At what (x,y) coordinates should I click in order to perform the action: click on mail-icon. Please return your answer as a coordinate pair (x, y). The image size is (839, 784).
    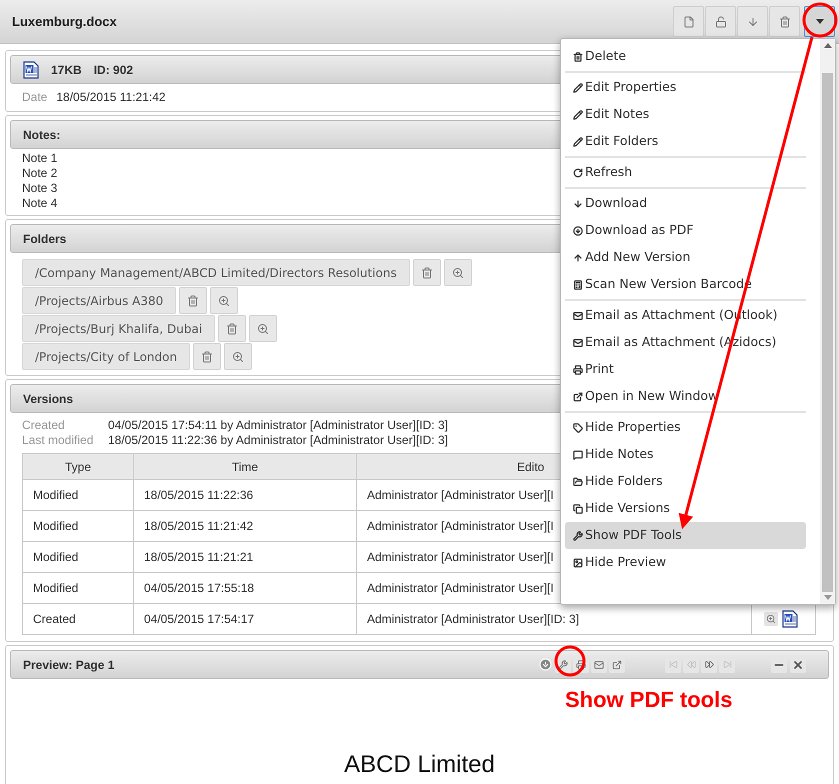
    Looking at the image, I should click on (578, 343).